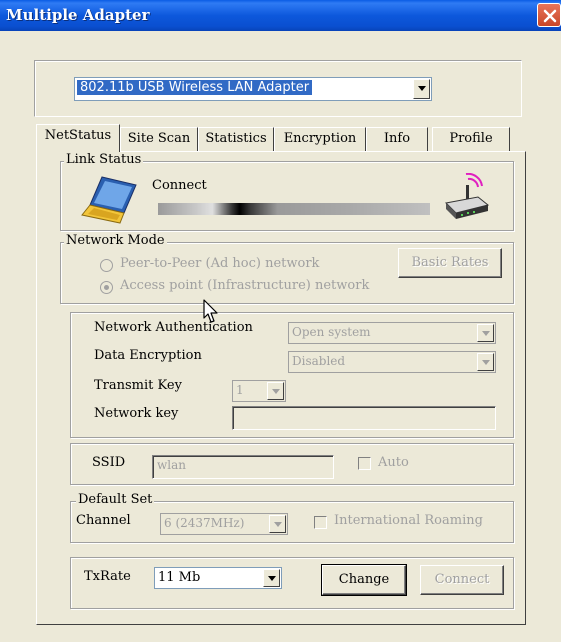  Describe the element at coordinates (218, 578) in the screenshot. I see `txrate-select: 11 Mb` at that location.